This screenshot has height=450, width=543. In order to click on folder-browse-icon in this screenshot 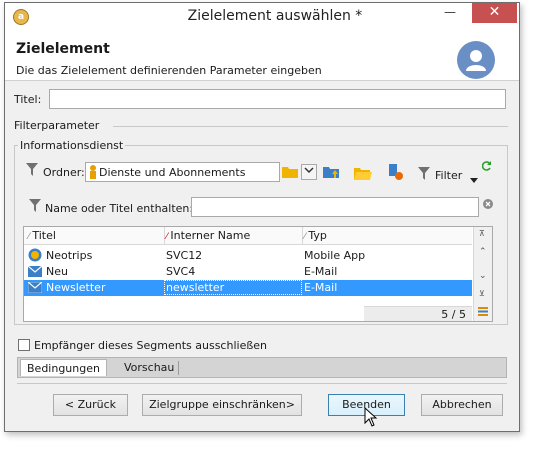, I will do `click(290, 173)`.